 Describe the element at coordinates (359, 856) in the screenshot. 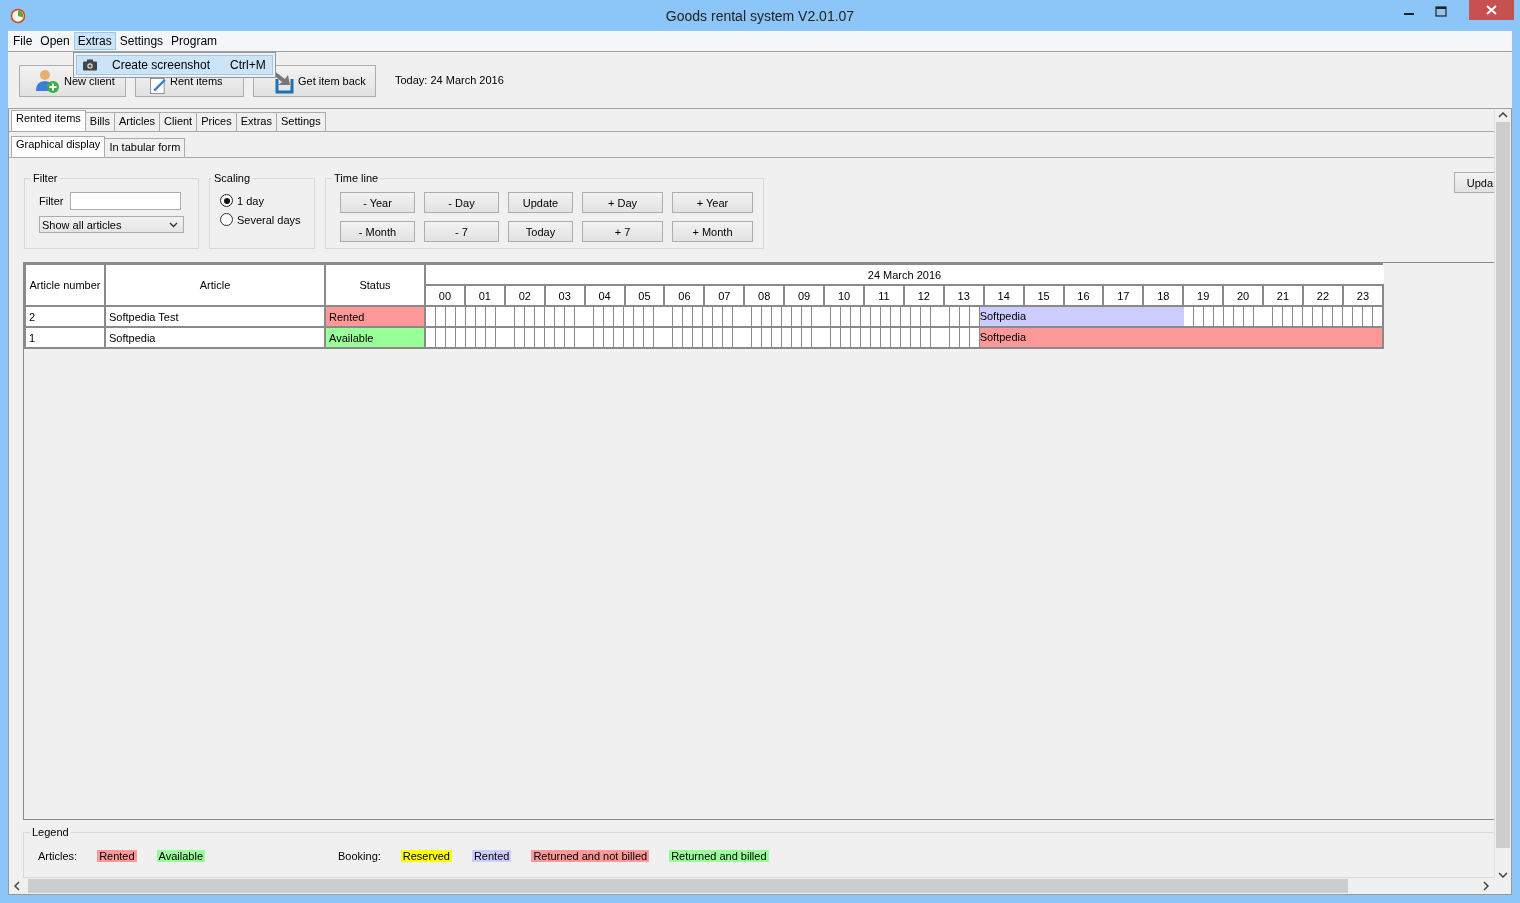

I see `legend-label: Booking:` at that location.